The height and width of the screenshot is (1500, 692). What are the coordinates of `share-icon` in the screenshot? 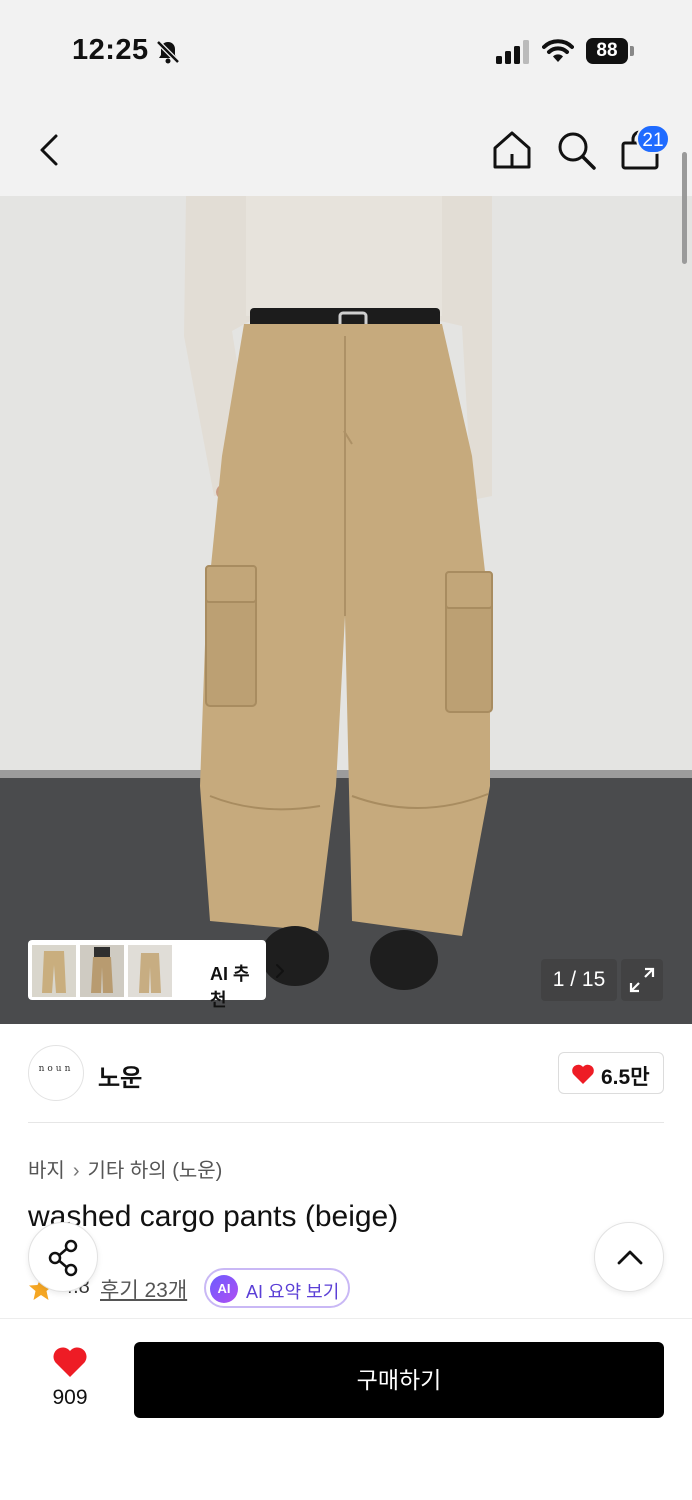 It's located at (63, 1258).